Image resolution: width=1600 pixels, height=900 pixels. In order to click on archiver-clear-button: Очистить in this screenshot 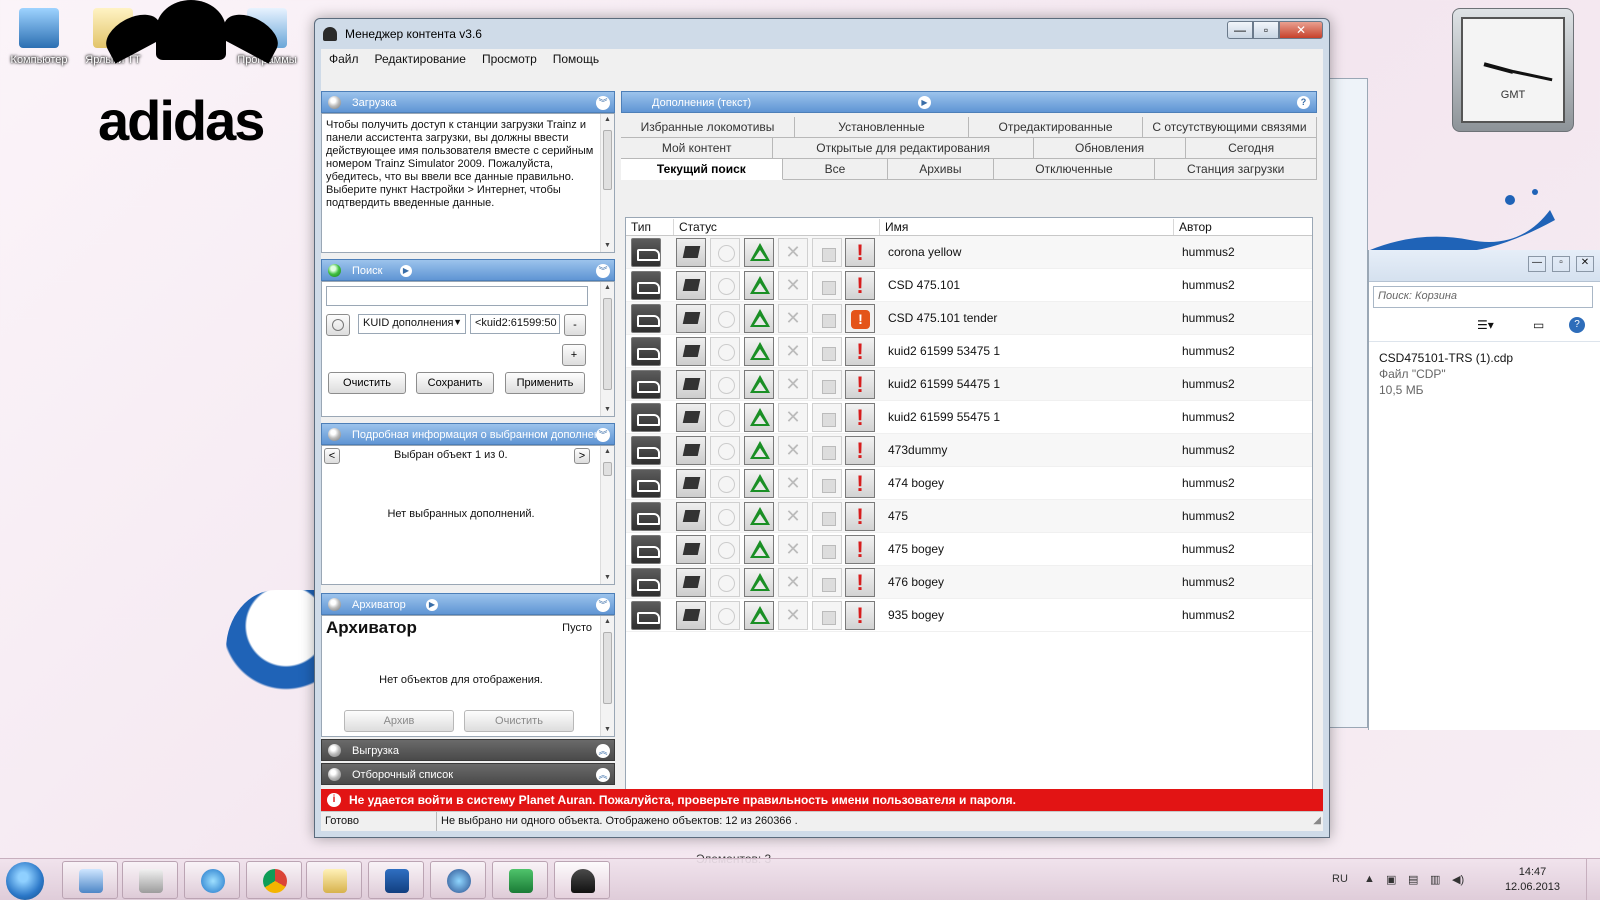, I will do `click(519, 721)`.